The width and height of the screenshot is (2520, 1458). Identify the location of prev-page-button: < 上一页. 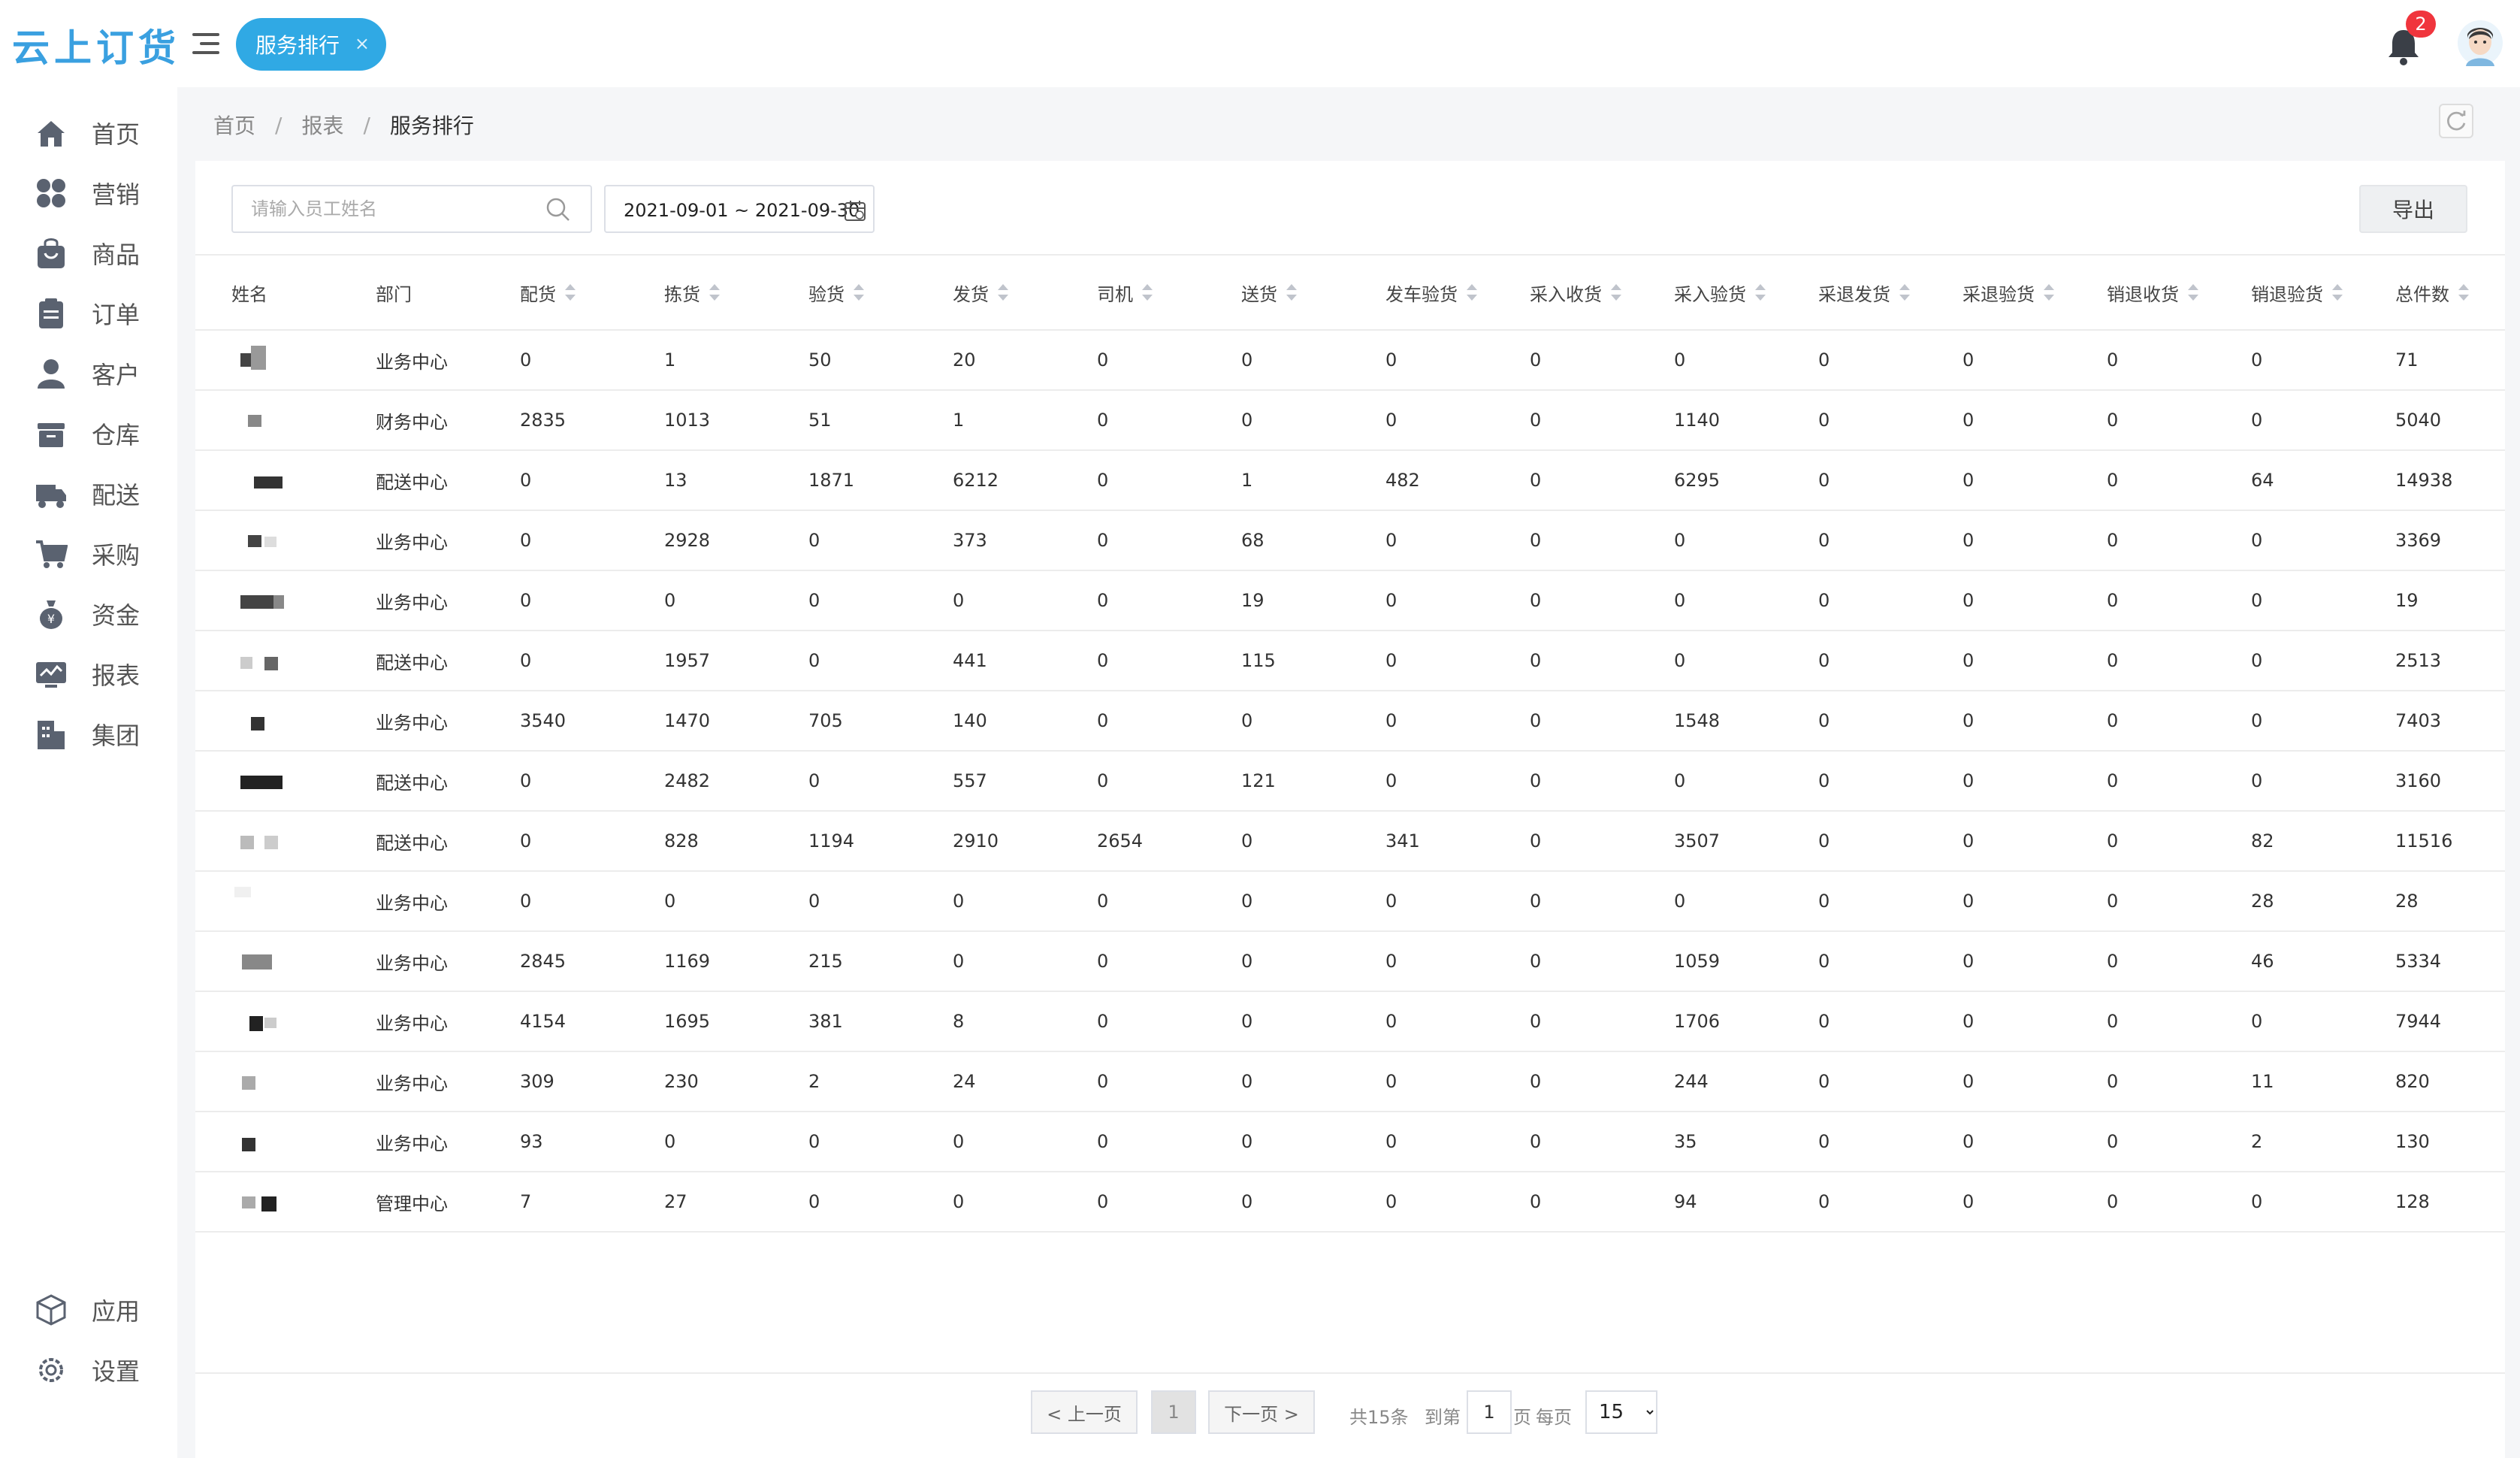
(1084, 1412).